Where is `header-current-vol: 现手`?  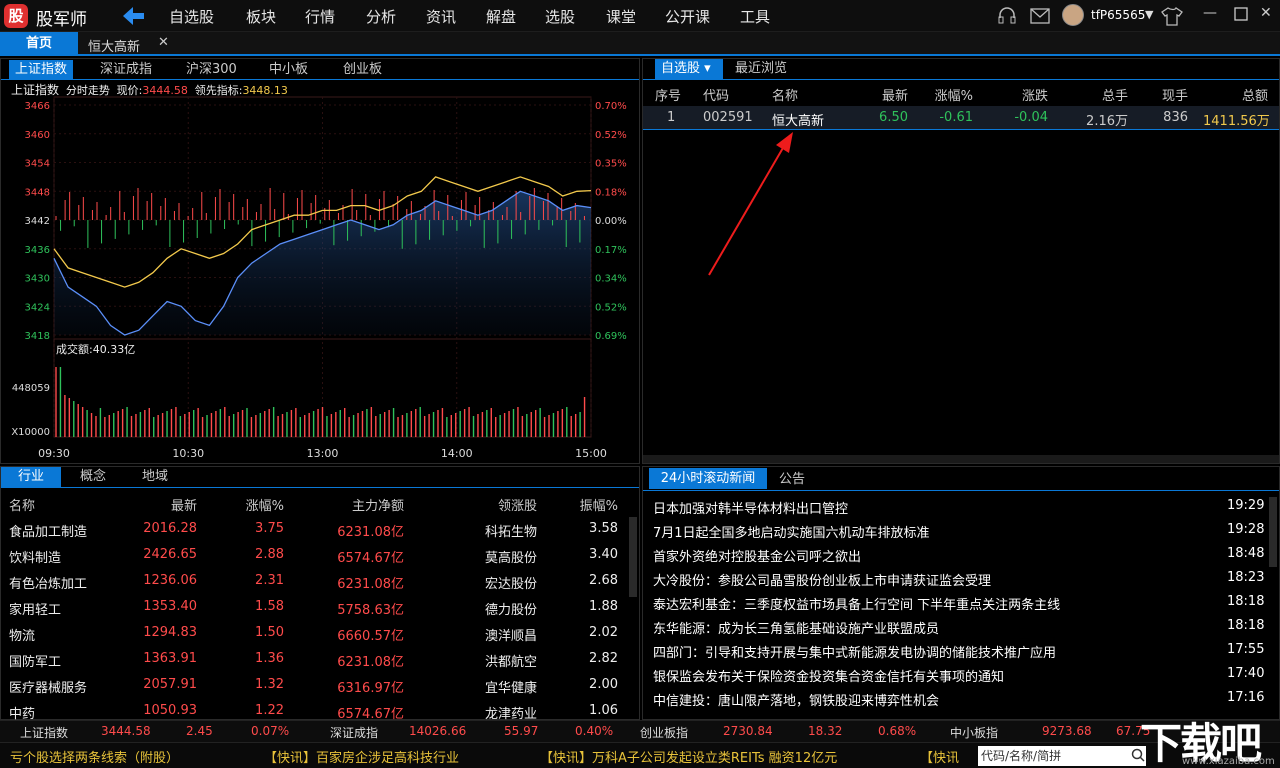 header-current-vol: 现手 is located at coordinates (1160, 94).